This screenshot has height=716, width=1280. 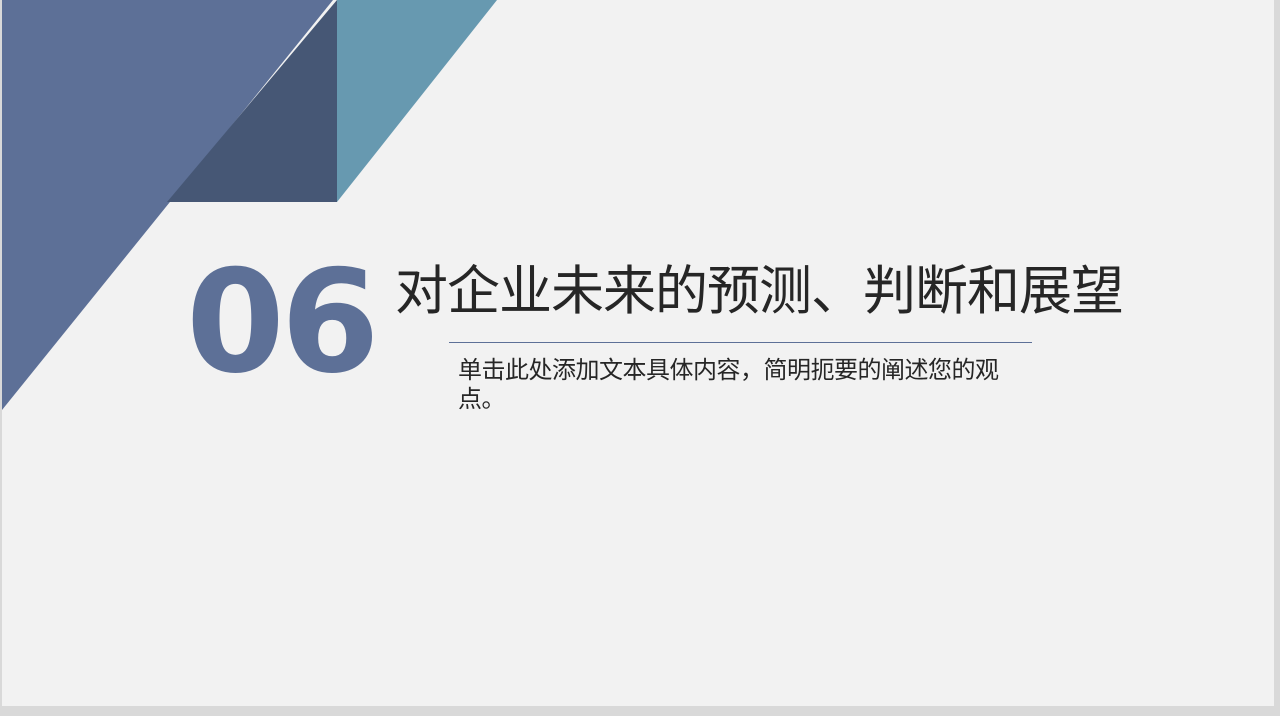 What do you see at coordinates (740, 342) in the screenshot?
I see `title-divider` at bounding box center [740, 342].